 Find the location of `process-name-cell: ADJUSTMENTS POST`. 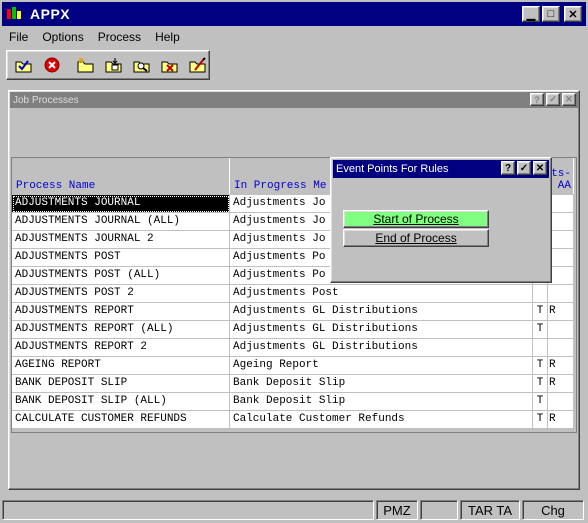

process-name-cell: ADJUSTMENTS POST is located at coordinates (121, 258).